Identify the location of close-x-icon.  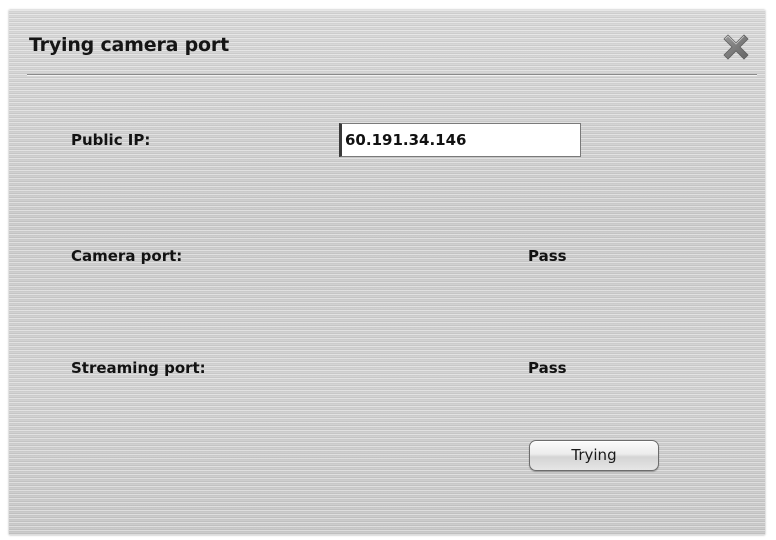
(736, 47).